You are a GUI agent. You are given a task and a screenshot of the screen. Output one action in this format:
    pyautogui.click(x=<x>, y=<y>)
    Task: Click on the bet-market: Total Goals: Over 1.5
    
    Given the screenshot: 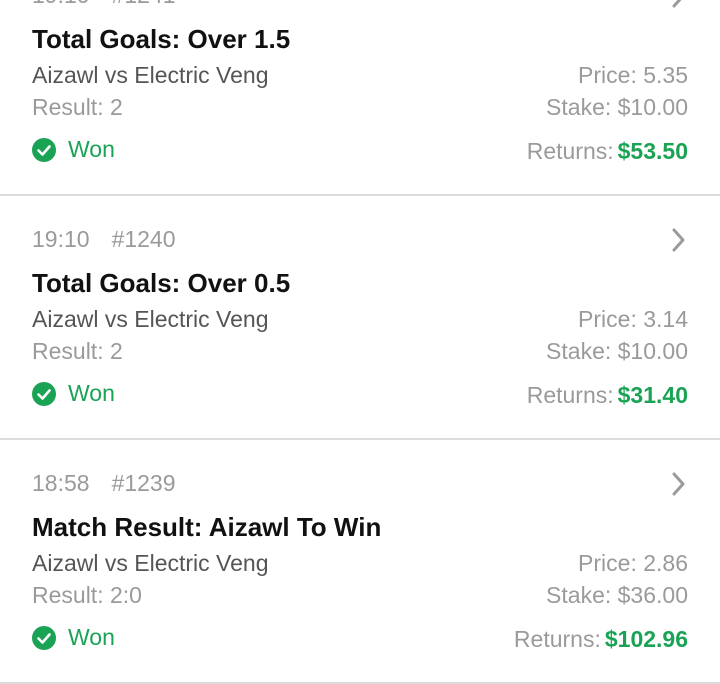 What is the action you would take?
    pyautogui.click(x=161, y=39)
    